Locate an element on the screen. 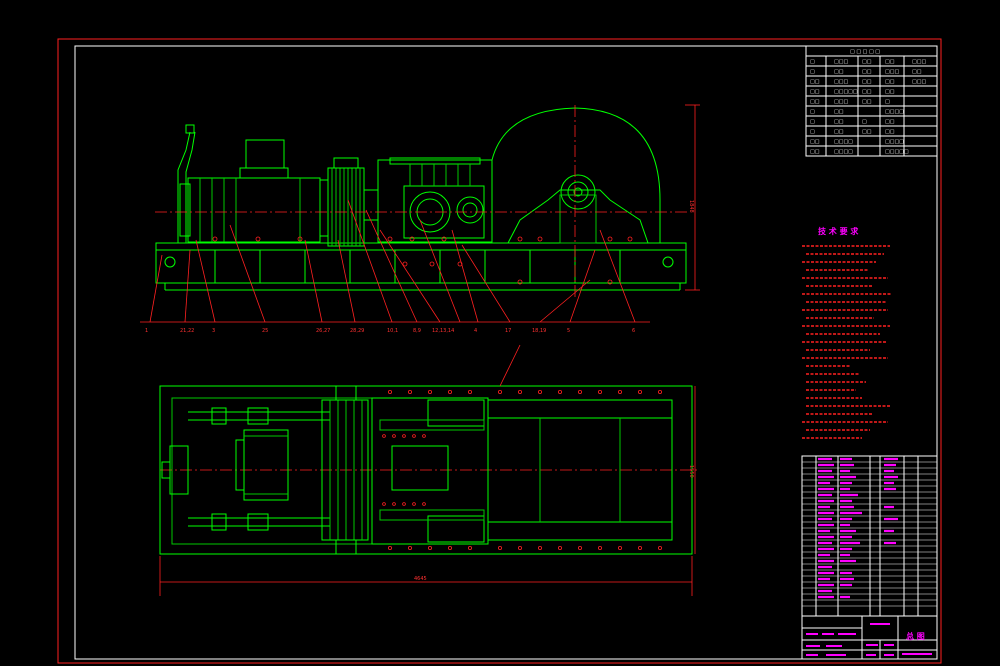  technical-requirements: 技 术 要 求 is located at coordinates (847, 332).